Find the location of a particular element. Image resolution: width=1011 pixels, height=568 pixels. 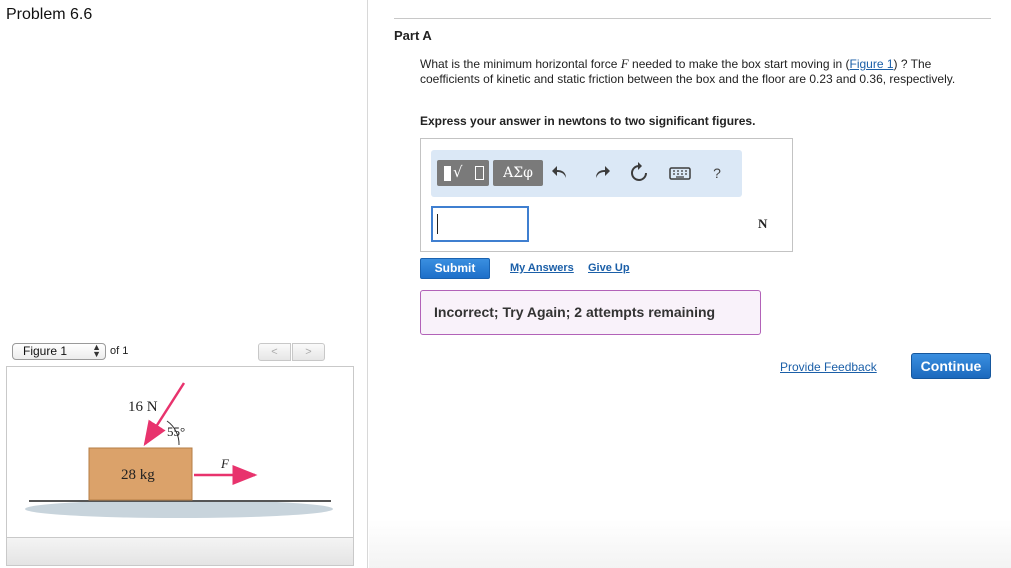

redo-icon is located at coordinates (601, 173).